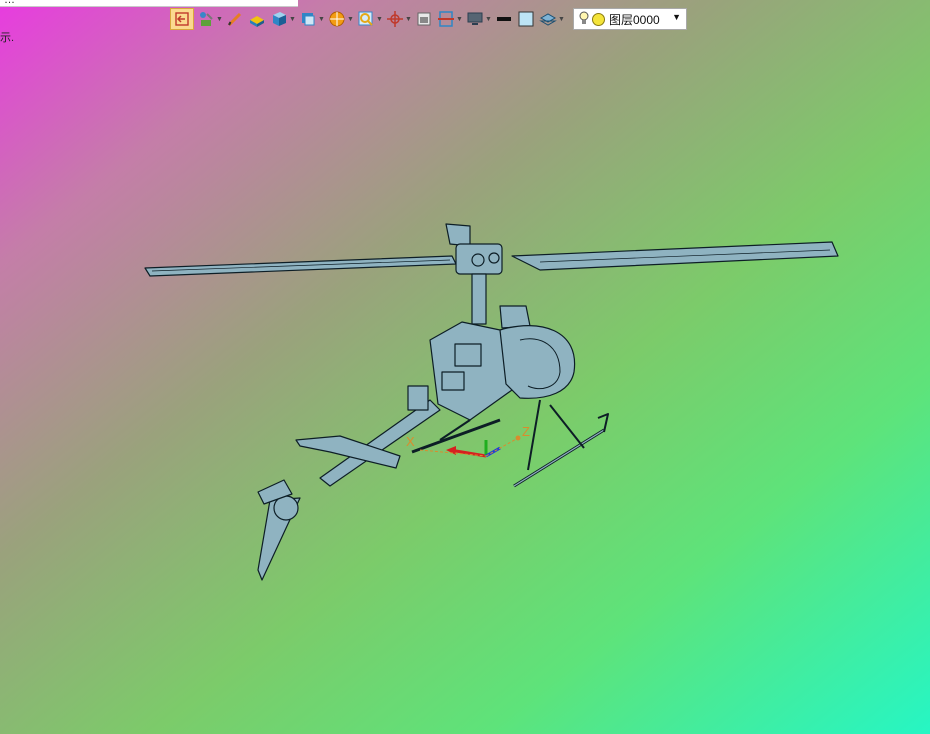 The width and height of the screenshot is (930, 734). What do you see at coordinates (479, 299) in the screenshot?
I see `rotor-mast` at bounding box center [479, 299].